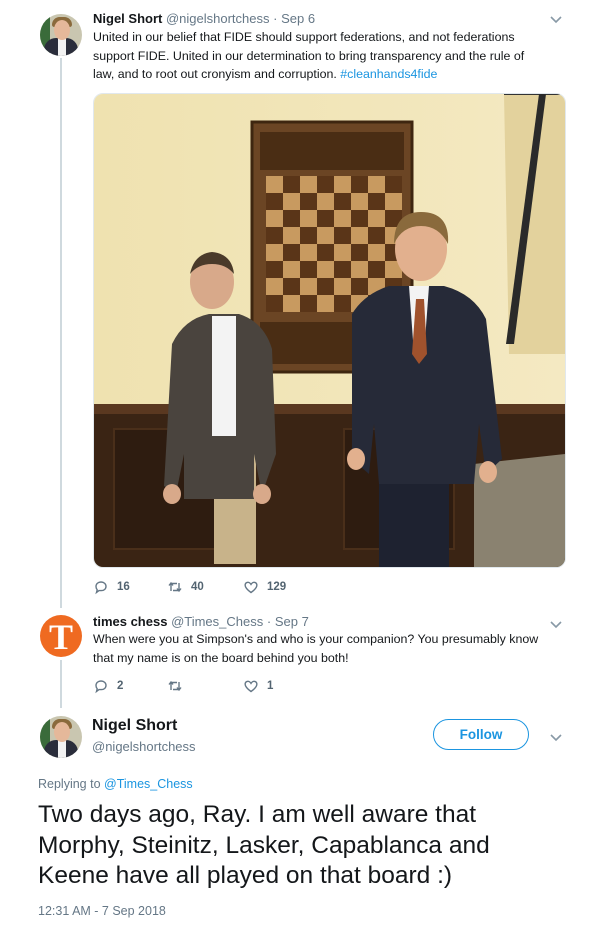  What do you see at coordinates (148, 784) in the screenshot?
I see `replying-to-link: @Times_Chess` at bounding box center [148, 784].